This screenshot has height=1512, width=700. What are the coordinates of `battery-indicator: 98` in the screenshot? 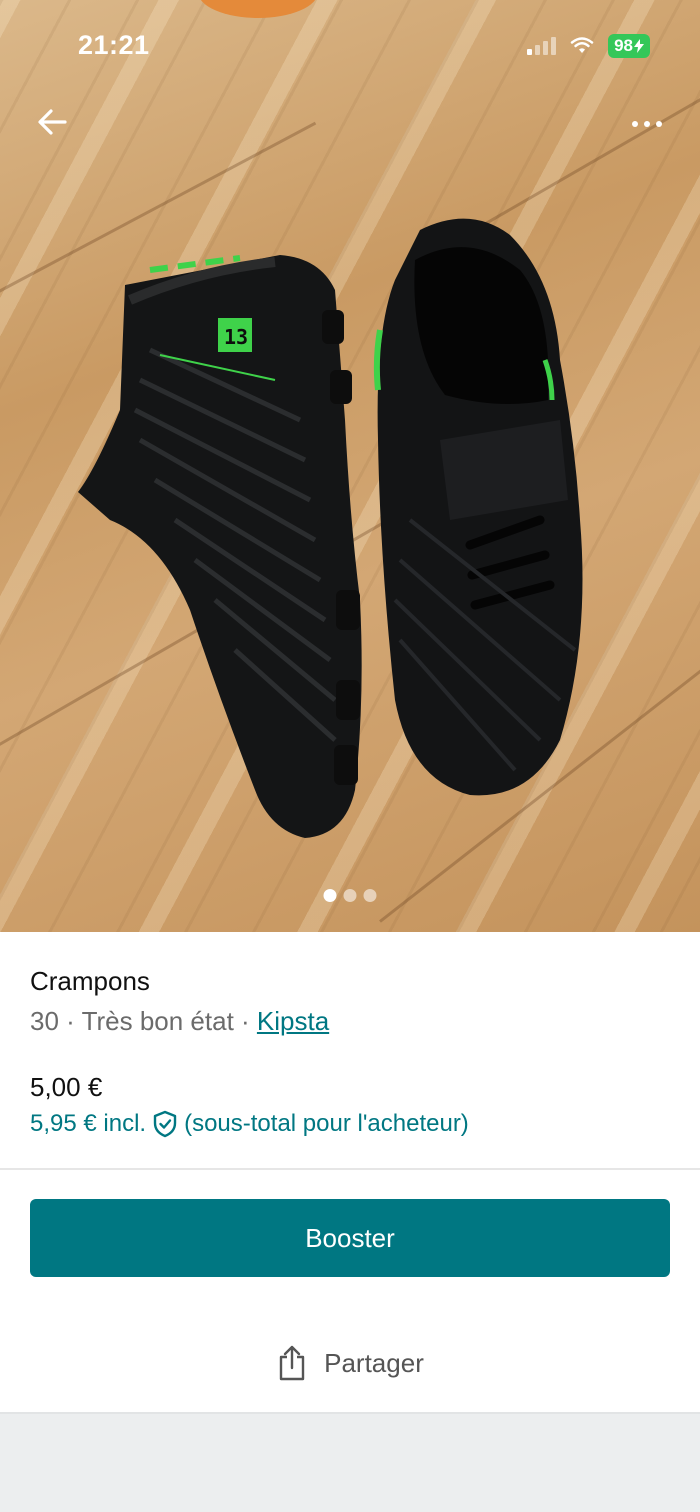 It's located at (629, 46).